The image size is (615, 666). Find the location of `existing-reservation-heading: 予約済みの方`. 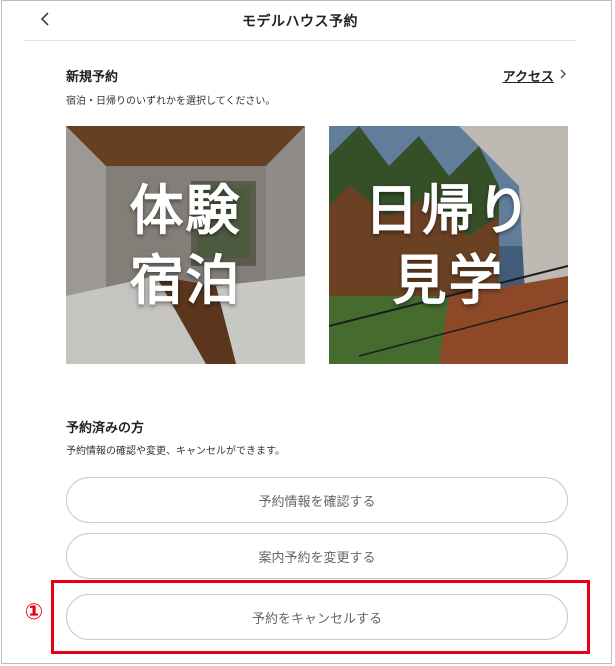

existing-reservation-heading: 予約済みの方 is located at coordinates (105, 428).